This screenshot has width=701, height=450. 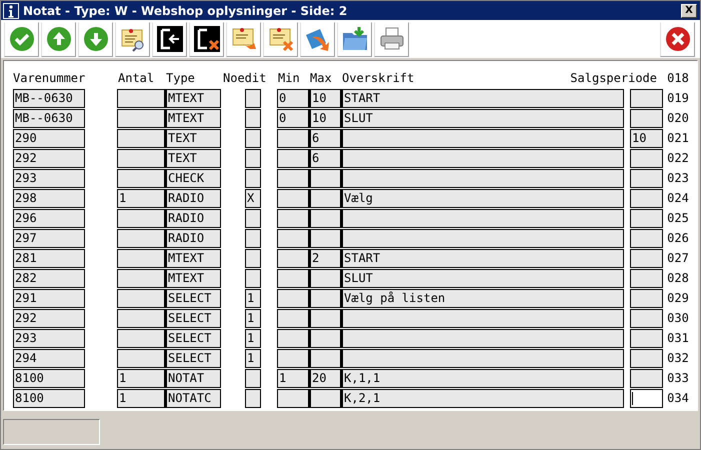 I want to click on input-field: 291, so click(x=49, y=298).